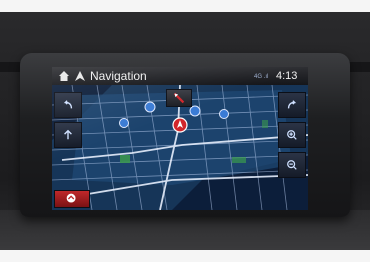 Image resolution: width=370 pixels, height=262 pixels. I want to click on forward-button, so click(292, 105).